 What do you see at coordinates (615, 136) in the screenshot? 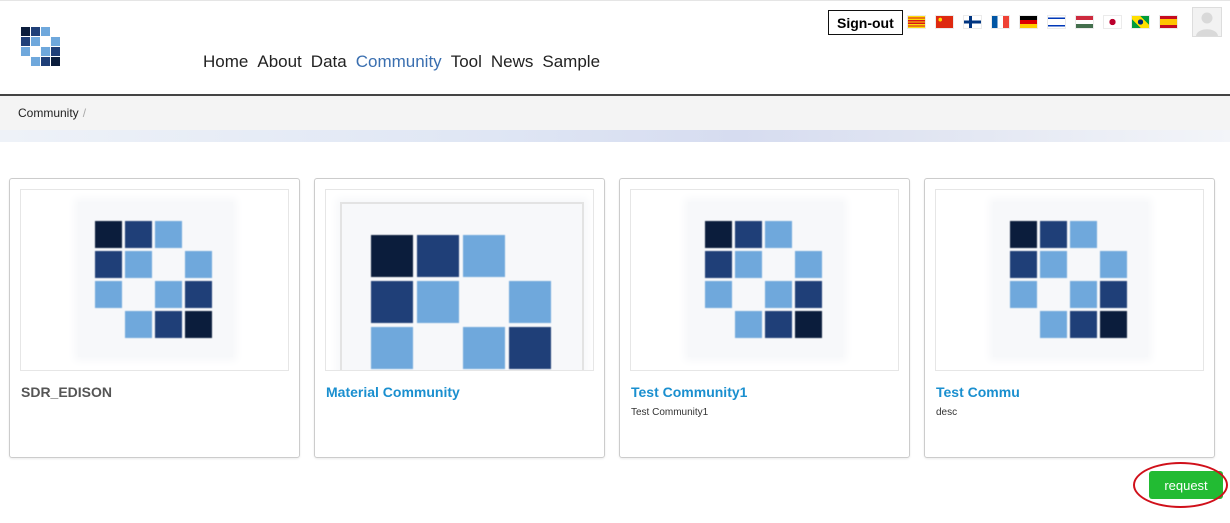
I see `decorative-stripe` at bounding box center [615, 136].